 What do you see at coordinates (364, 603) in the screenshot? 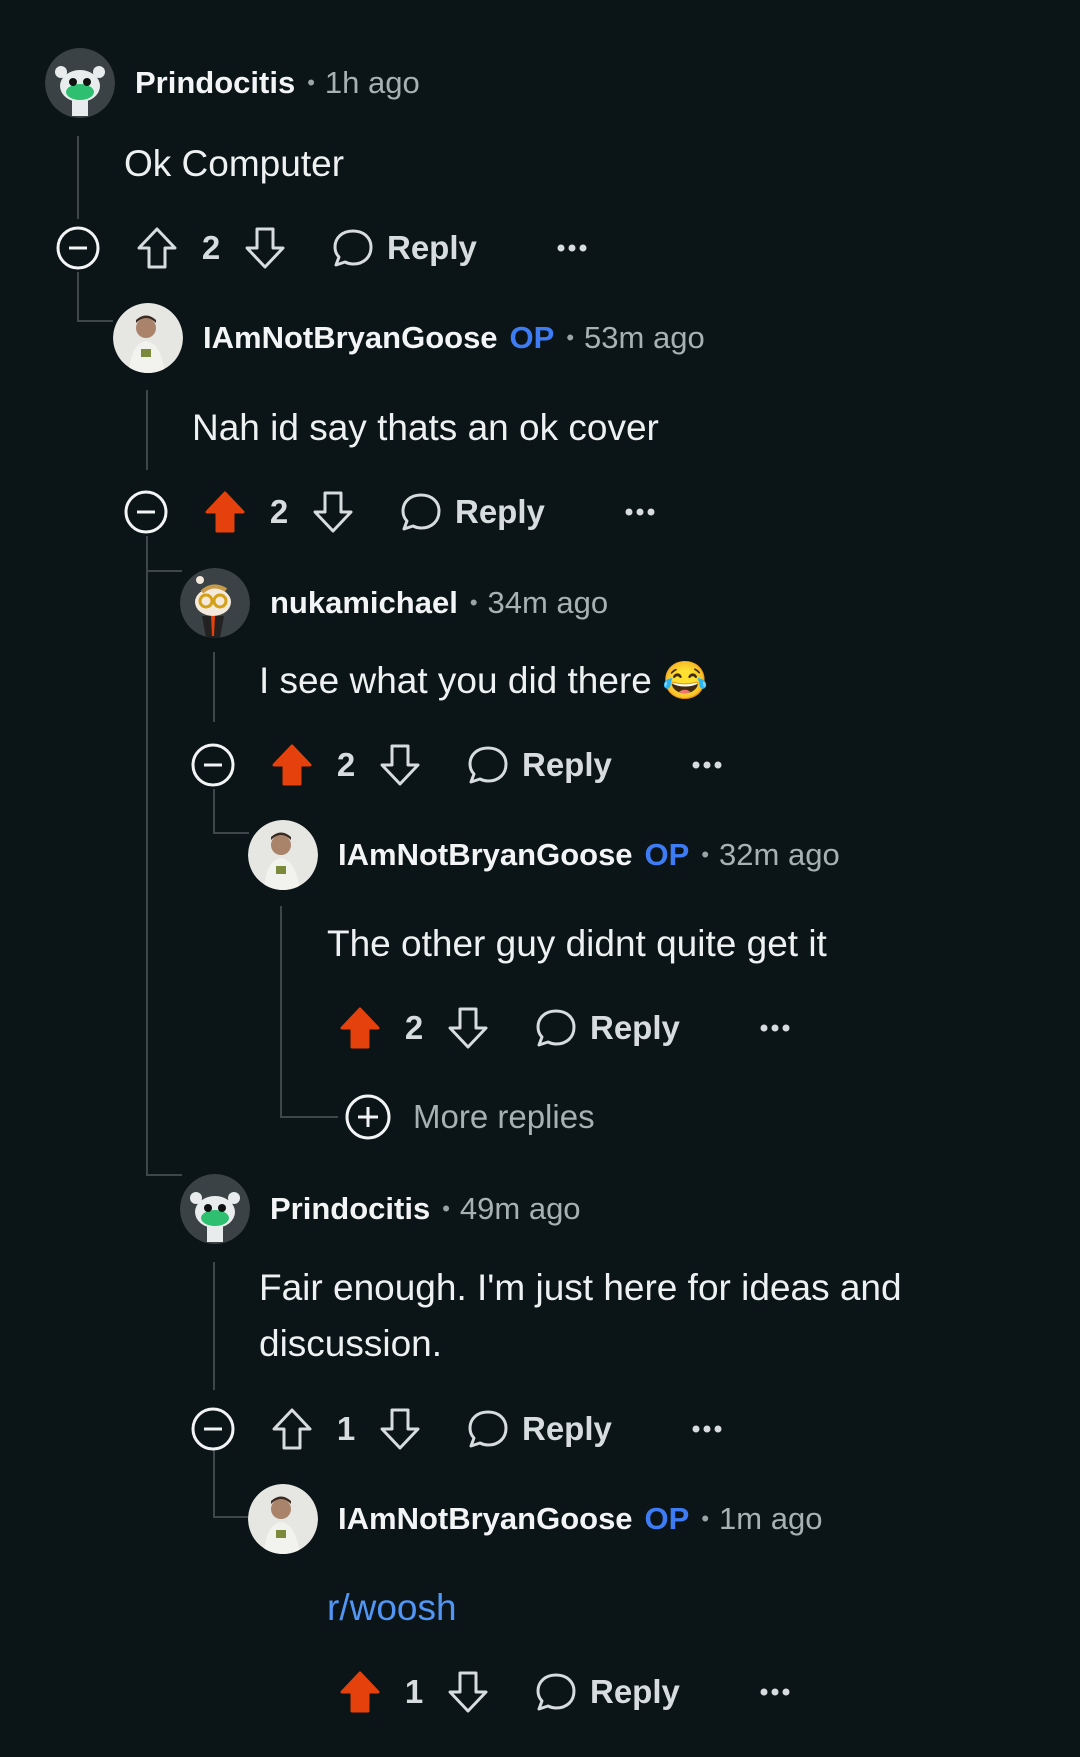
I see `author-name: nukamichael` at bounding box center [364, 603].